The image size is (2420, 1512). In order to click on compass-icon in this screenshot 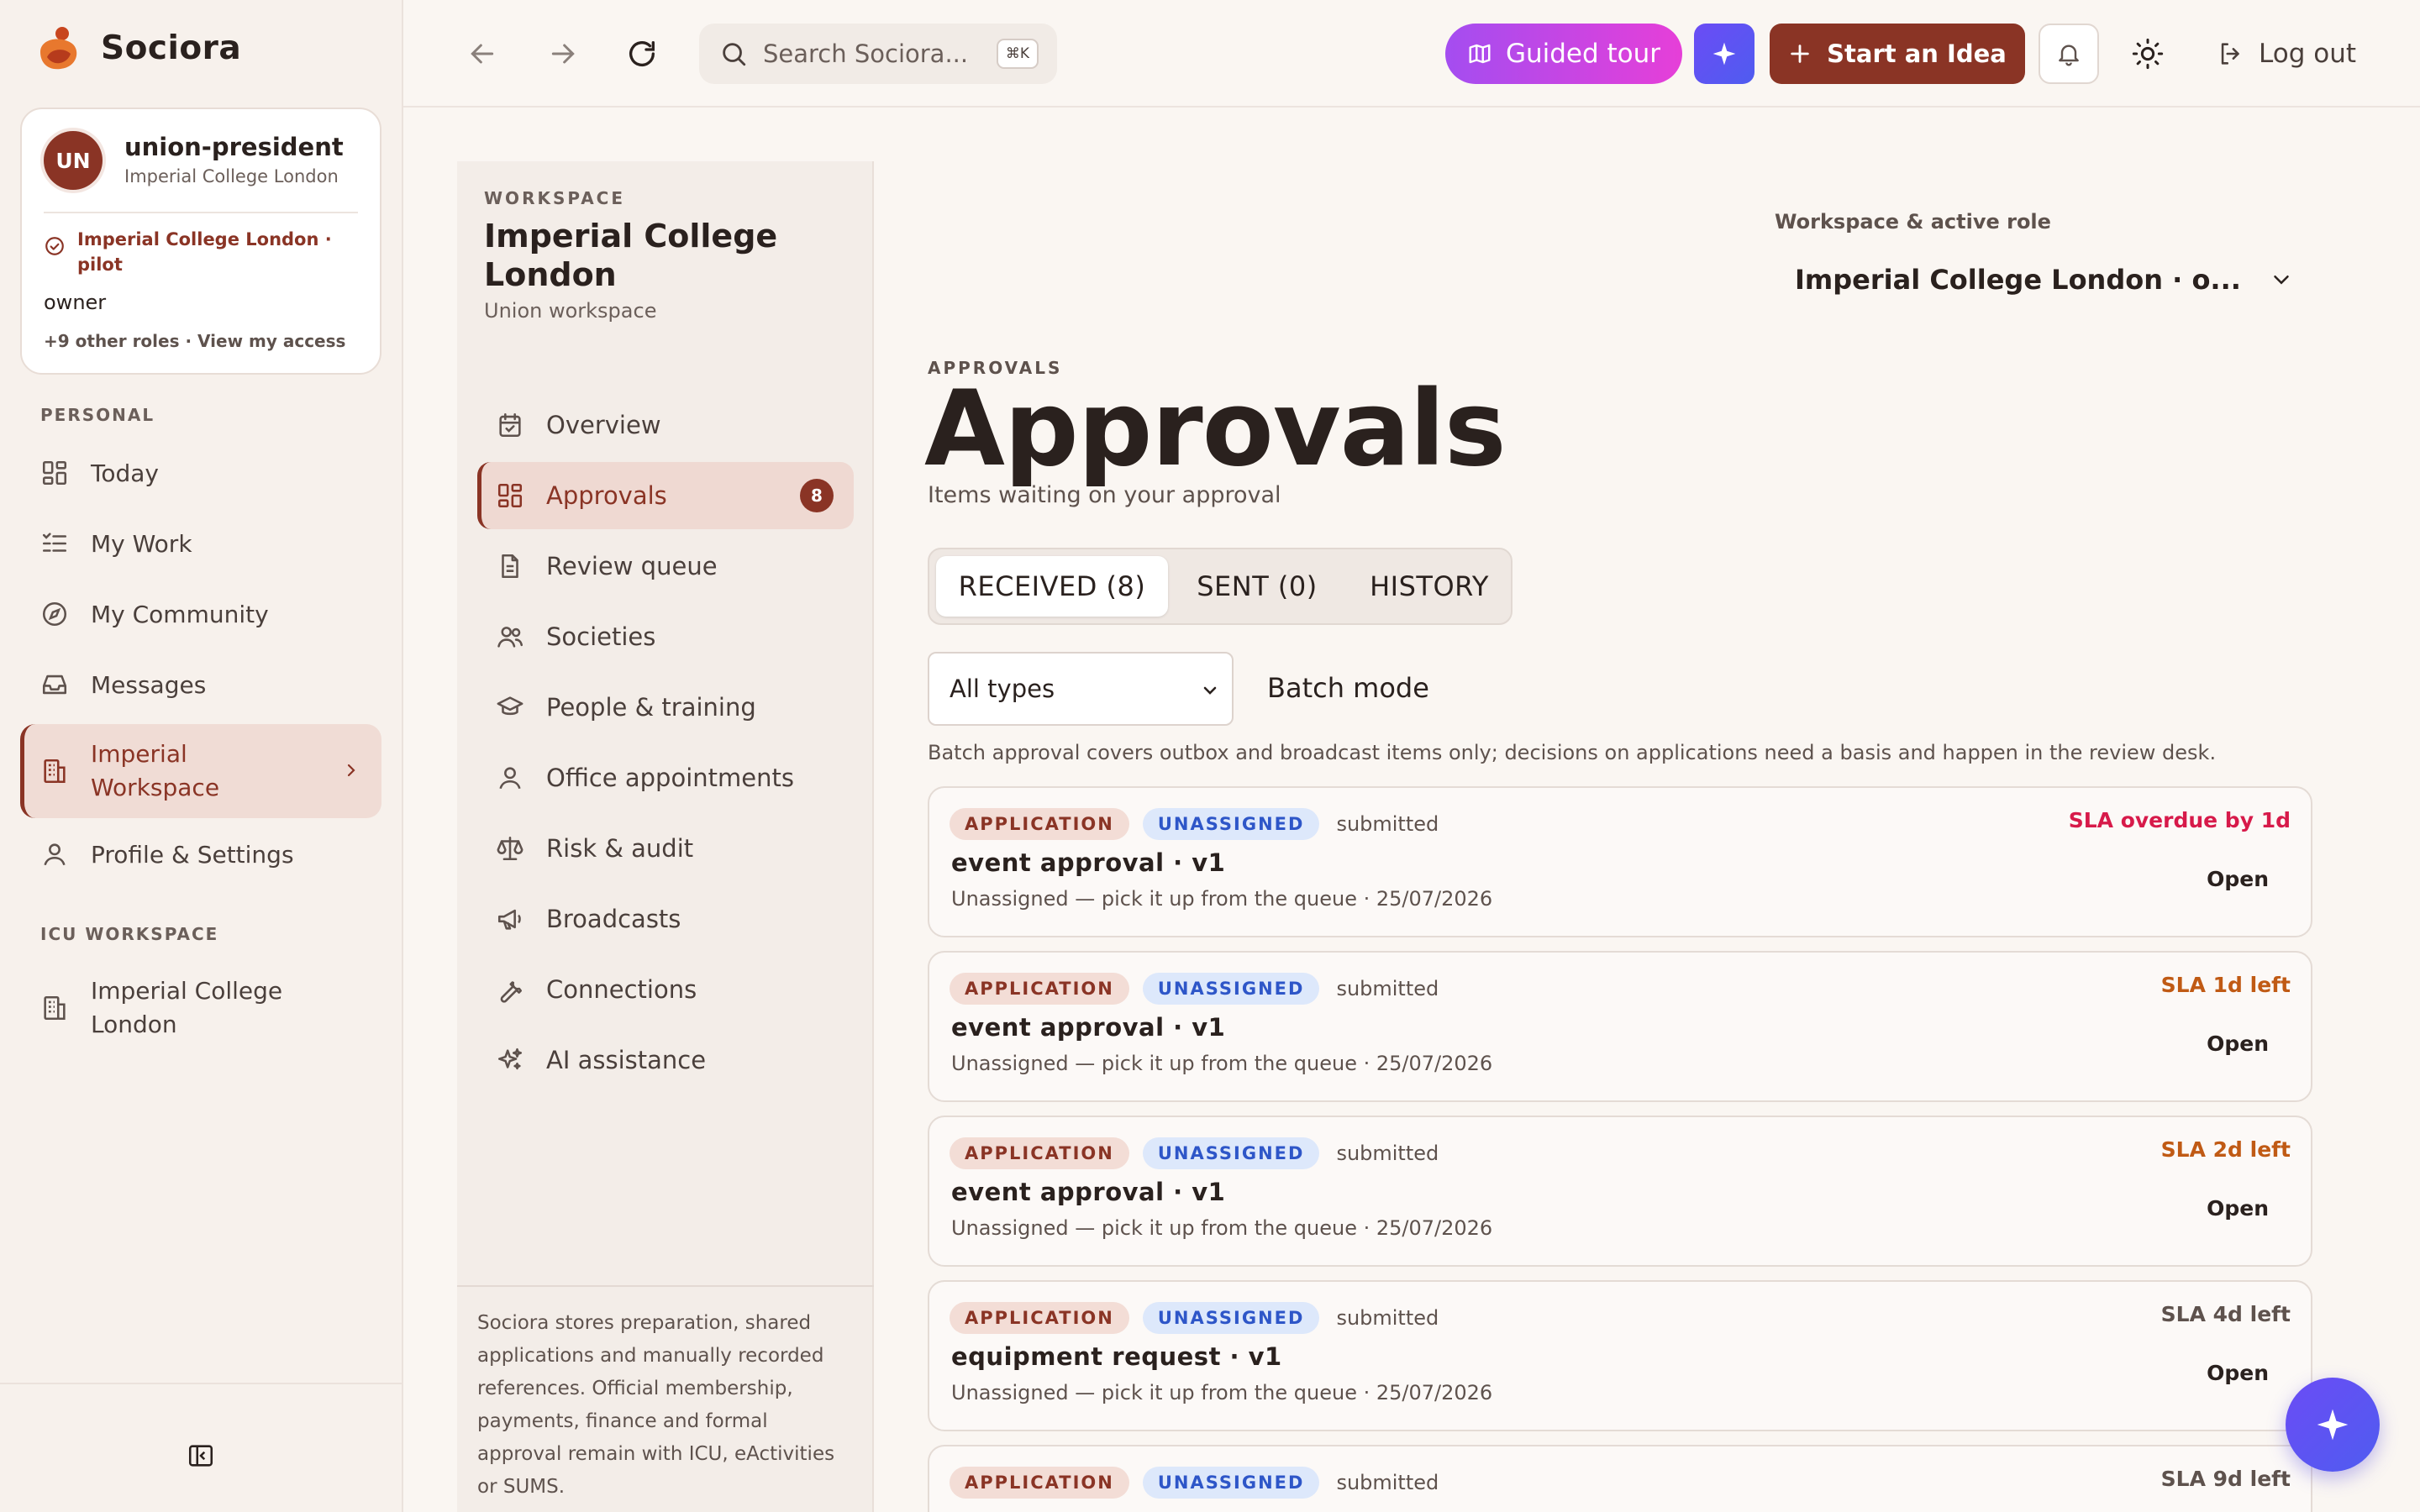, I will do `click(54, 614)`.